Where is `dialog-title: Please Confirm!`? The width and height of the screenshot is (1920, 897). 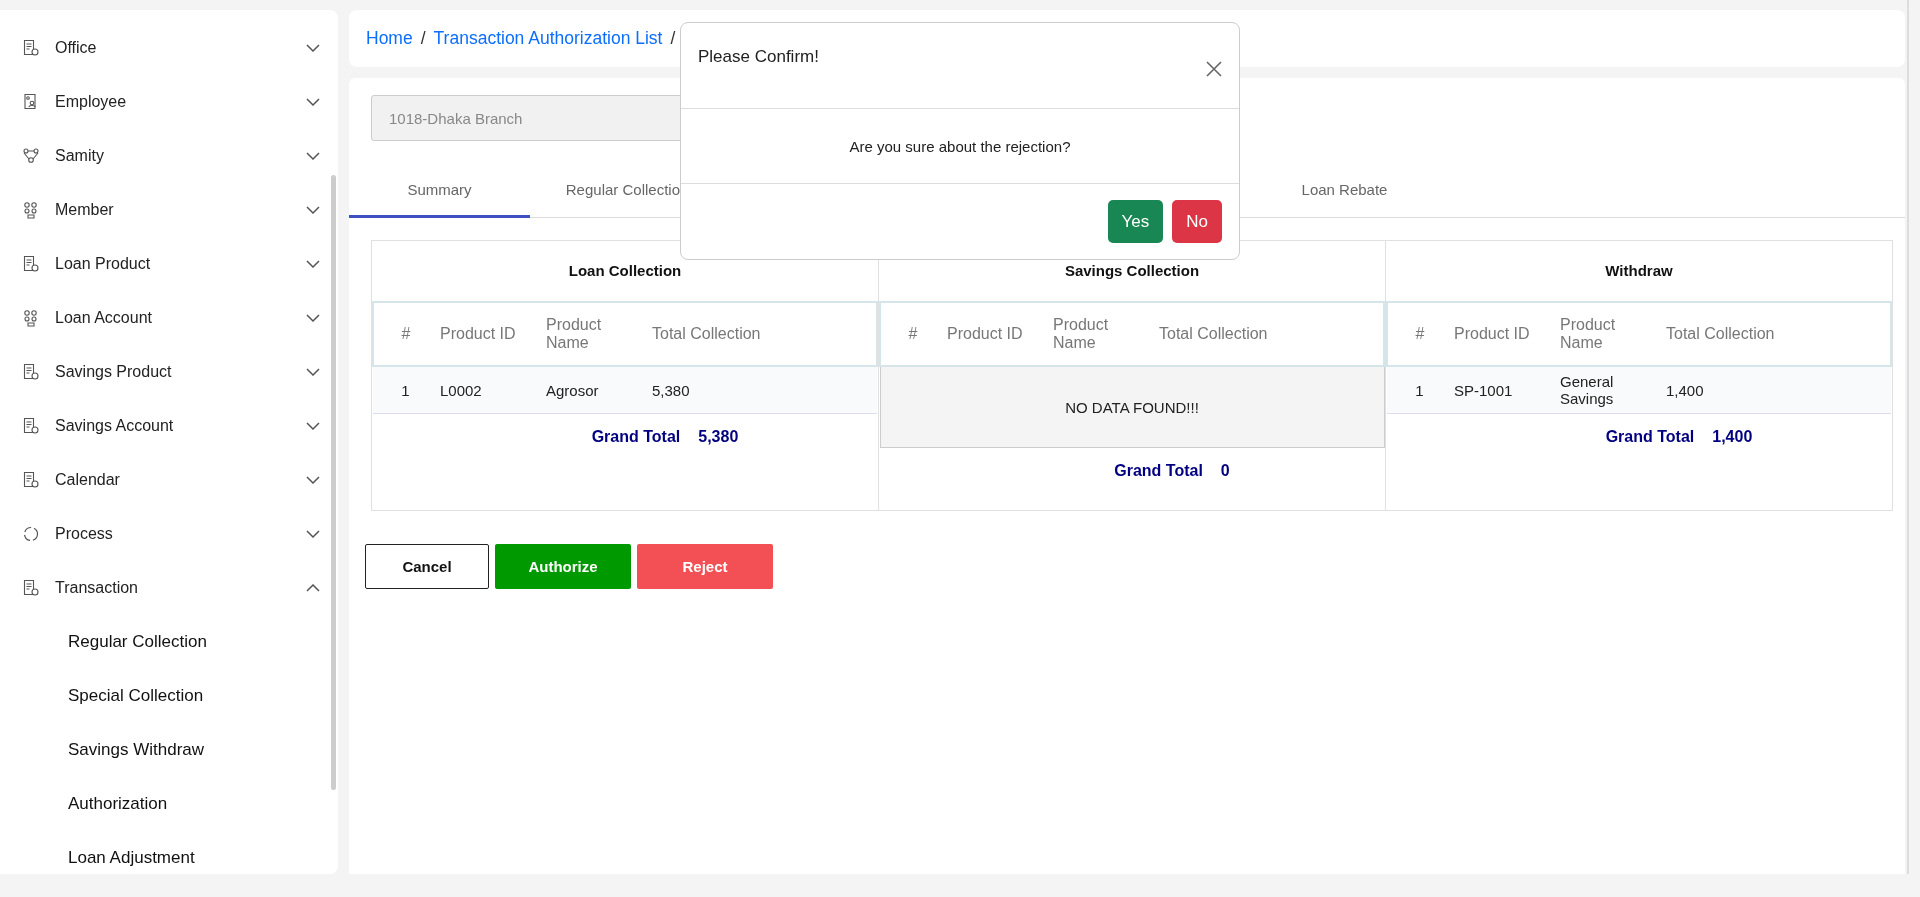 dialog-title: Please Confirm! is located at coordinates (758, 57).